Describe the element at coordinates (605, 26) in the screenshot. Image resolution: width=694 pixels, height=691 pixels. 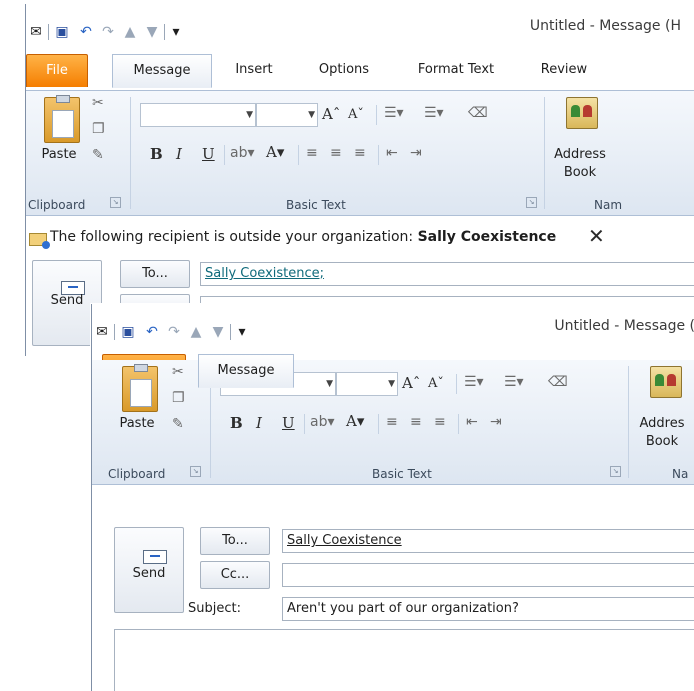
I see `window-title: Untitled - Message (H` at that location.